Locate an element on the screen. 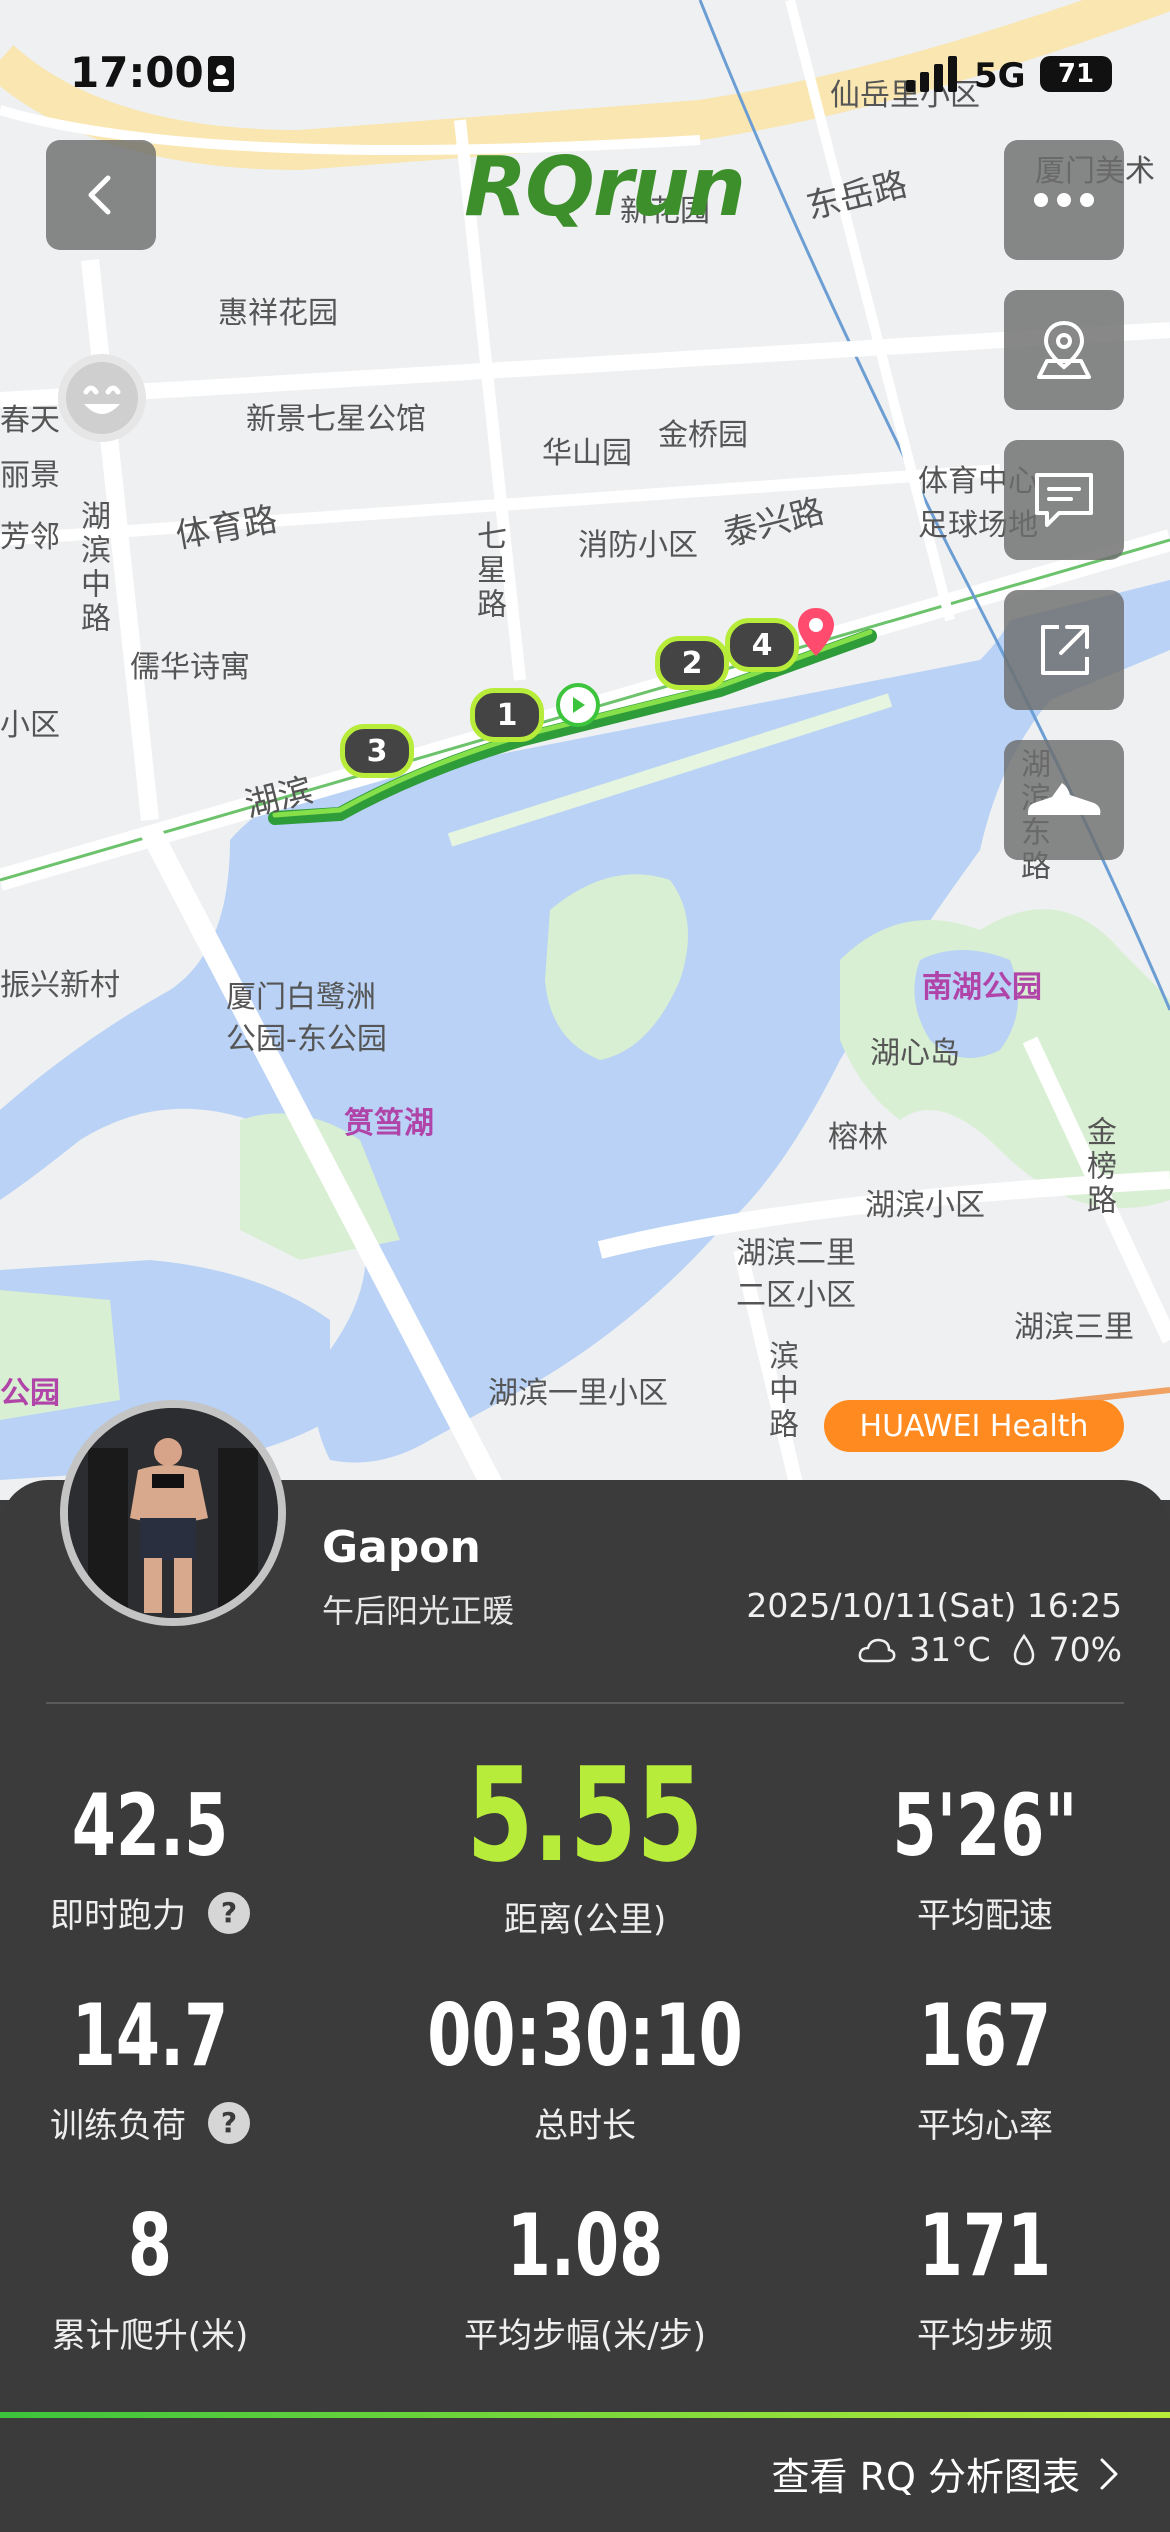 Image resolution: width=1170 pixels, height=2532 pixels. map-label: 湖滨一里小区 is located at coordinates (578, 1393).